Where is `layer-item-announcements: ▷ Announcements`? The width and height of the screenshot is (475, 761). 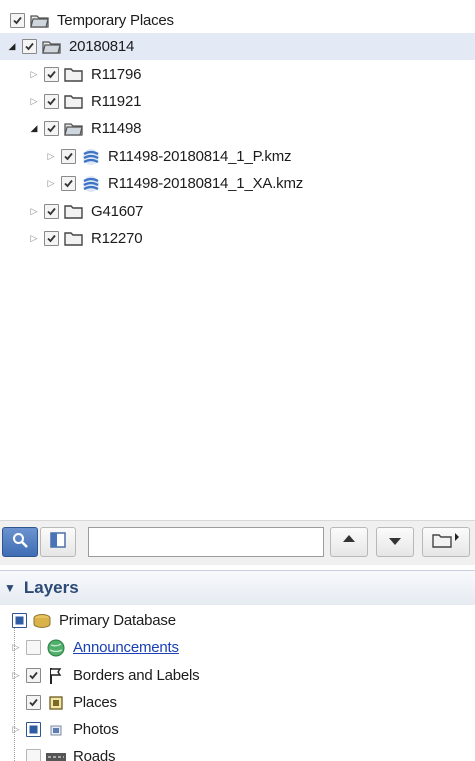
layer-item-announcements: ▷ Announcements is located at coordinates (237, 647).